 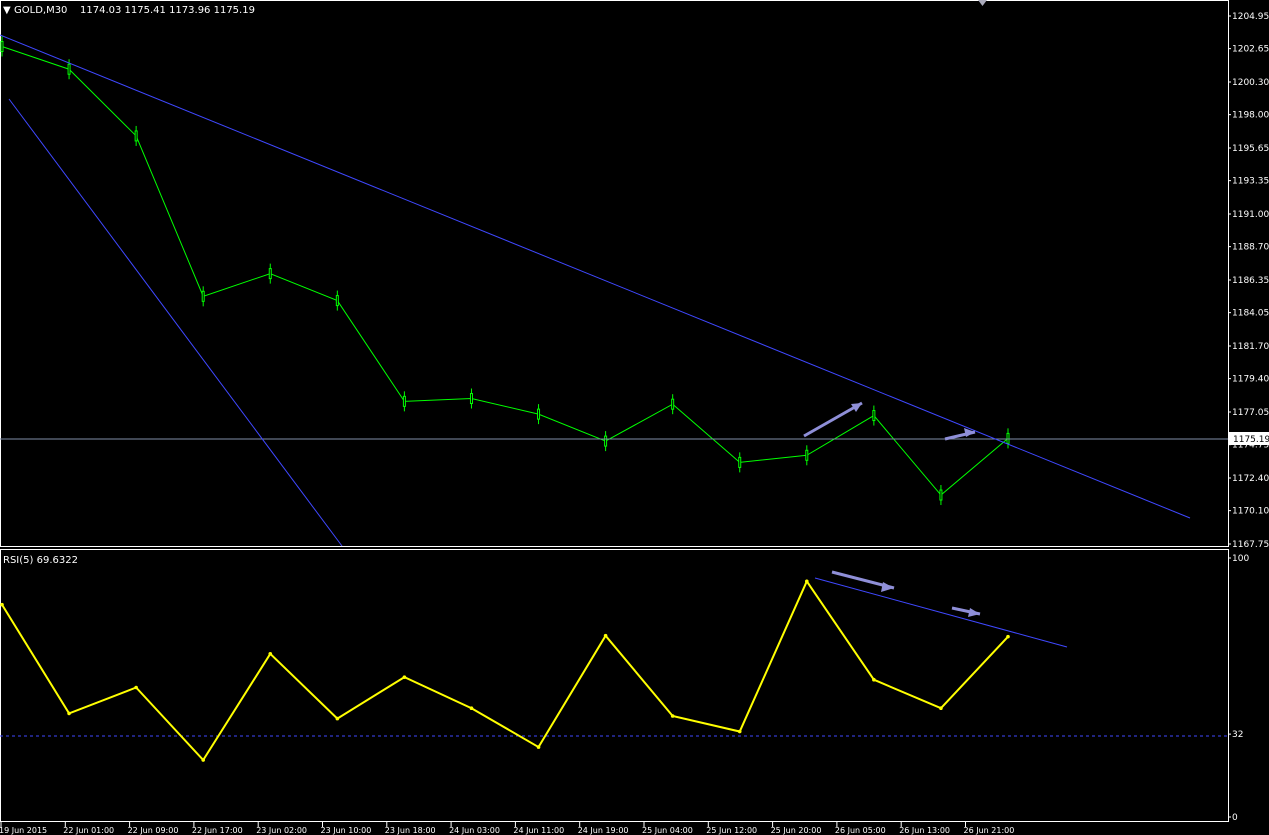 I want to click on price-tick-label: 1184.05, so click(x=1250, y=314).